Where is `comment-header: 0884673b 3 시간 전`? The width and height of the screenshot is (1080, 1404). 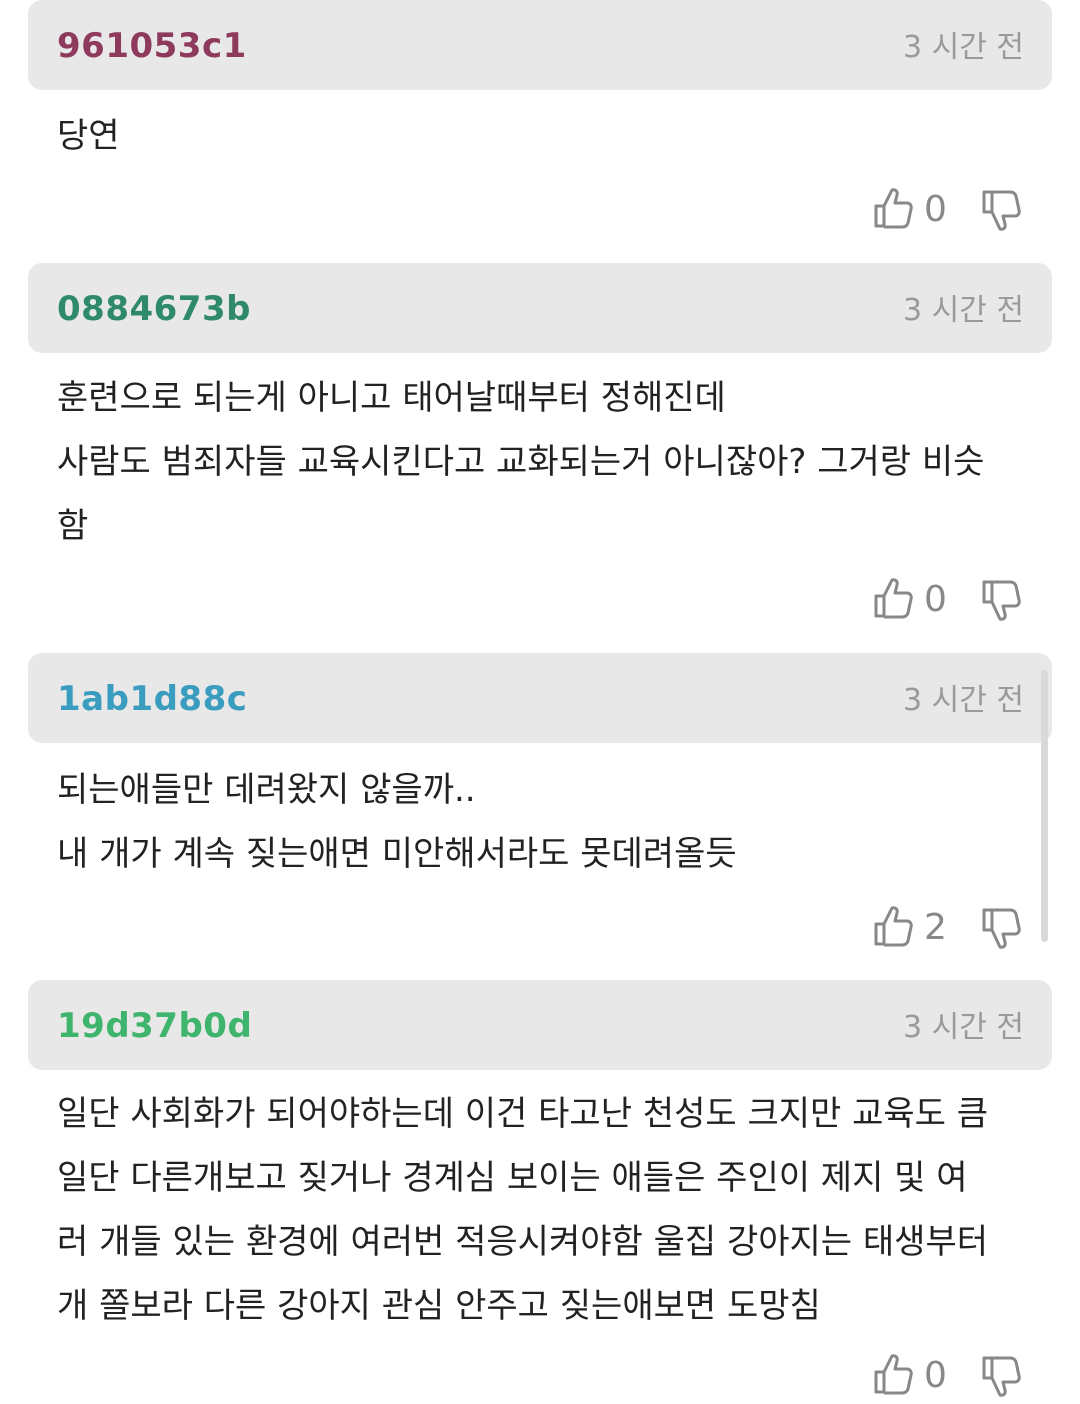 comment-header: 0884673b 3 시간 전 is located at coordinates (540, 308).